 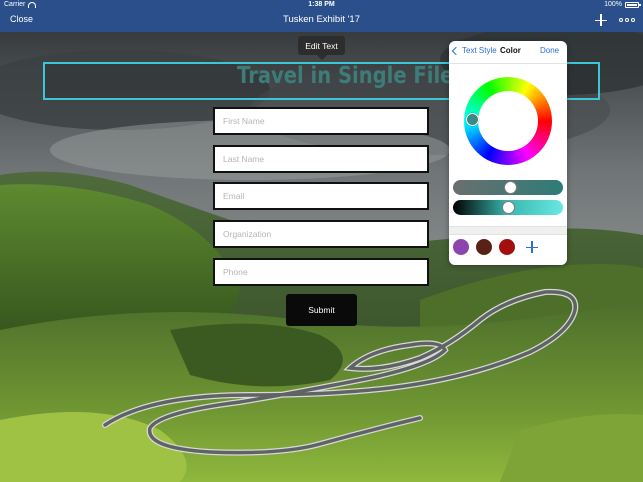 I want to click on status-time: 1:38 PM, so click(x=321, y=4).